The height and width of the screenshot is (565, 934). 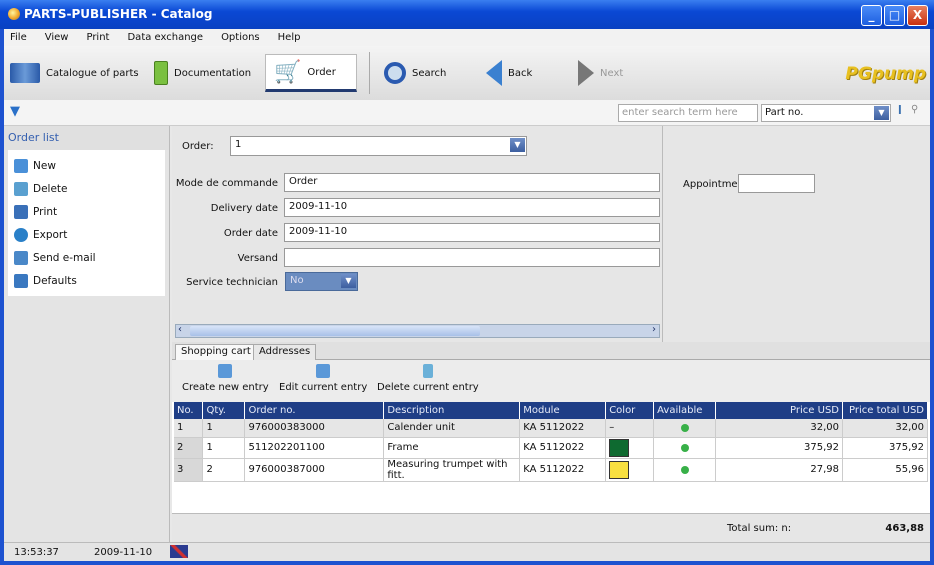 I want to click on item-label: Defaults, so click(x=55, y=280).